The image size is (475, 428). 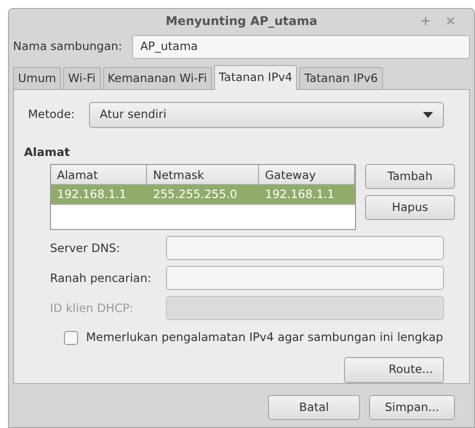 I want to click on tab: Tatanan IPv4, so click(x=256, y=77).